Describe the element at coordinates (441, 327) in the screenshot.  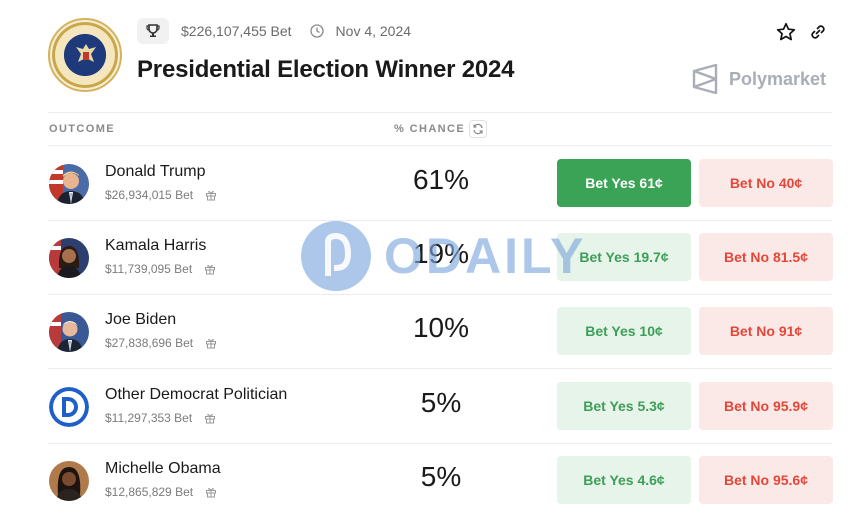
I see `outcome-chance: 10%` at that location.